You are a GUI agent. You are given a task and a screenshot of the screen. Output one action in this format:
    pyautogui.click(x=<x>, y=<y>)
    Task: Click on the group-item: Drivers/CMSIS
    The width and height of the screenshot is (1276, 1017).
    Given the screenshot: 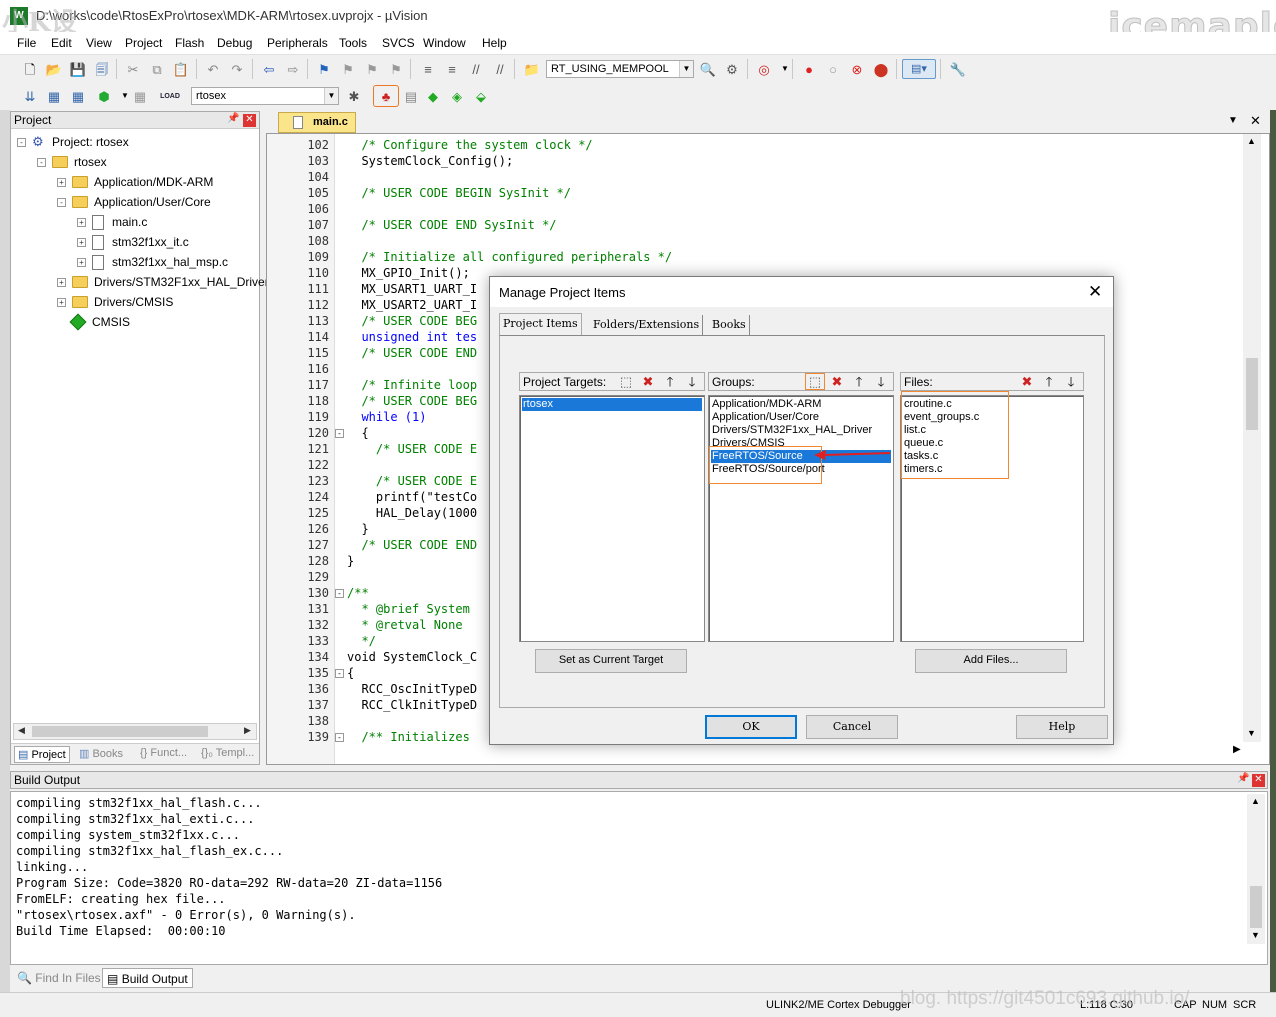 What is the action you would take?
    pyautogui.click(x=748, y=443)
    